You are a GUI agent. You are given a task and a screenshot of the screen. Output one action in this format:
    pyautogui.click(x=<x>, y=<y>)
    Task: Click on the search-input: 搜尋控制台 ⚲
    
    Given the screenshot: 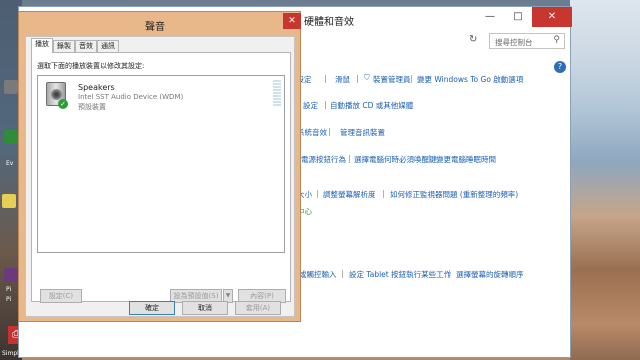 What is the action you would take?
    pyautogui.click(x=527, y=41)
    